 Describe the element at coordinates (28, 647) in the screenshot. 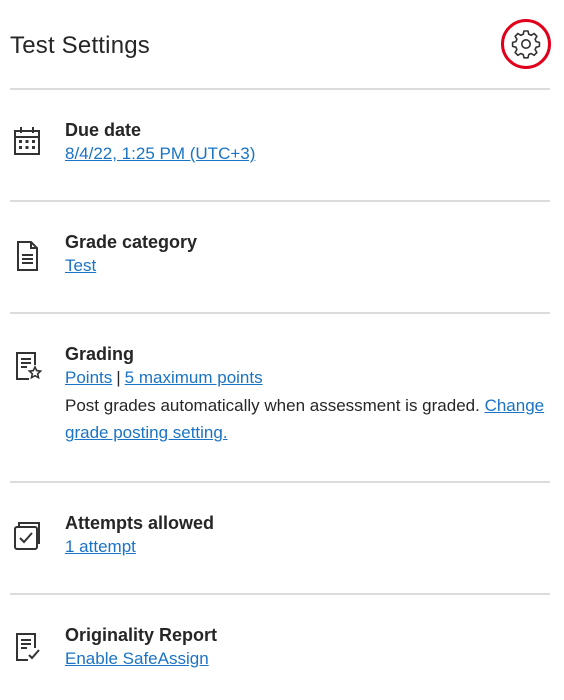

I see `checklist-icon` at that location.